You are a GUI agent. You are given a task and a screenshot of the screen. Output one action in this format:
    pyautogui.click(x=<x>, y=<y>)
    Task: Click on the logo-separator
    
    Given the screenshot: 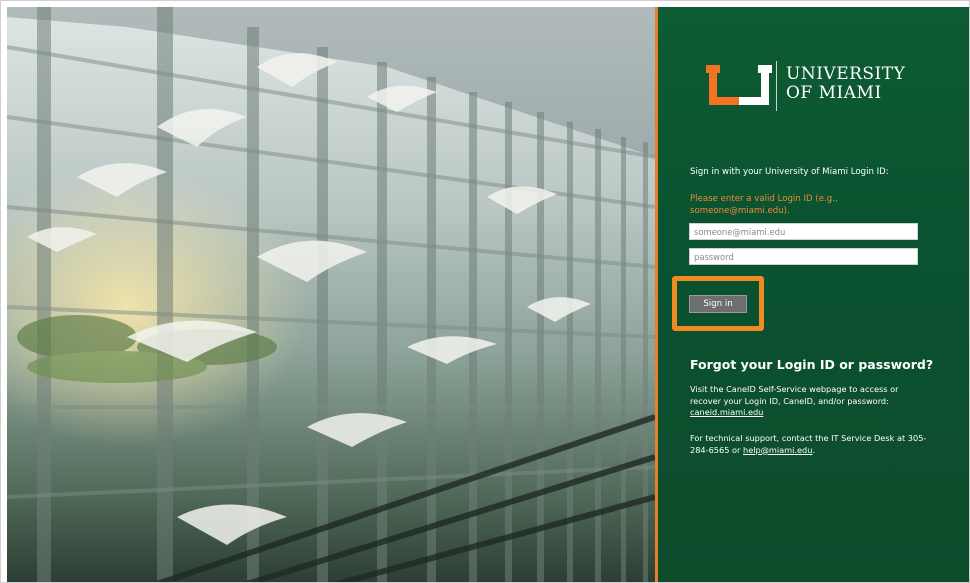 What is the action you would take?
    pyautogui.click(x=776, y=86)
    